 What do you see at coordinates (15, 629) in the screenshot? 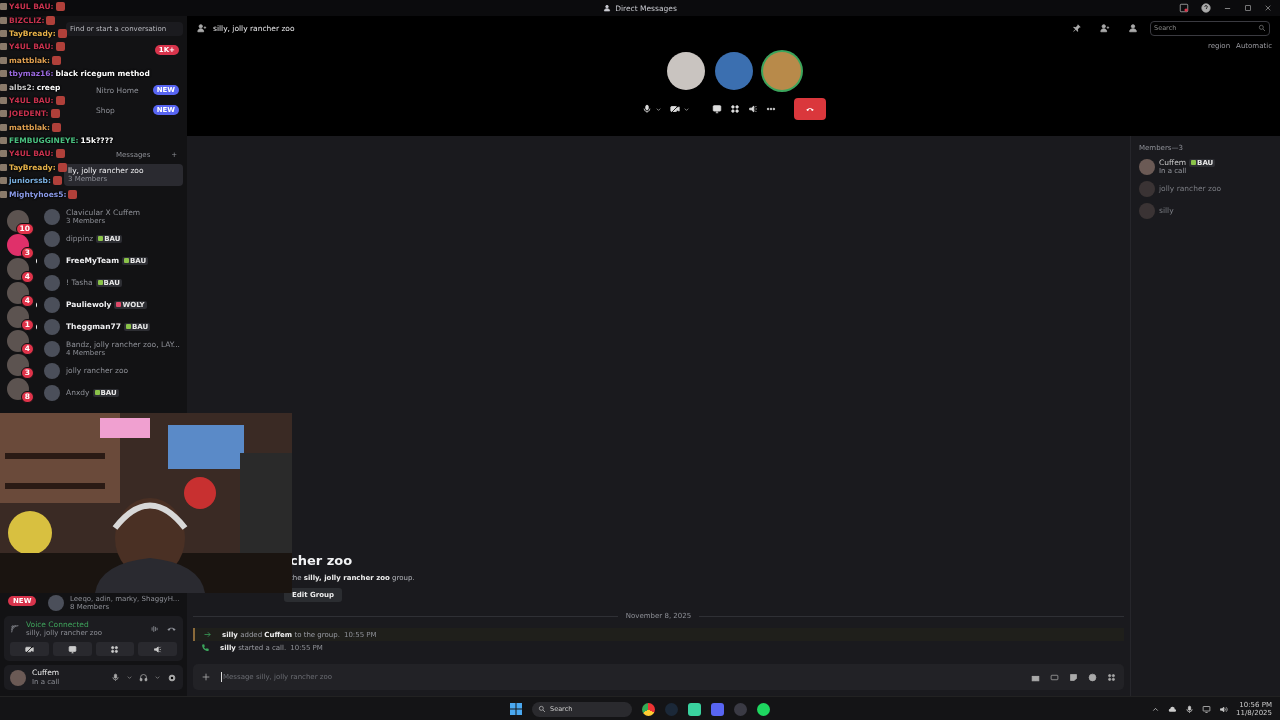
I see `signal-icon` at bounding box center [15, 629].